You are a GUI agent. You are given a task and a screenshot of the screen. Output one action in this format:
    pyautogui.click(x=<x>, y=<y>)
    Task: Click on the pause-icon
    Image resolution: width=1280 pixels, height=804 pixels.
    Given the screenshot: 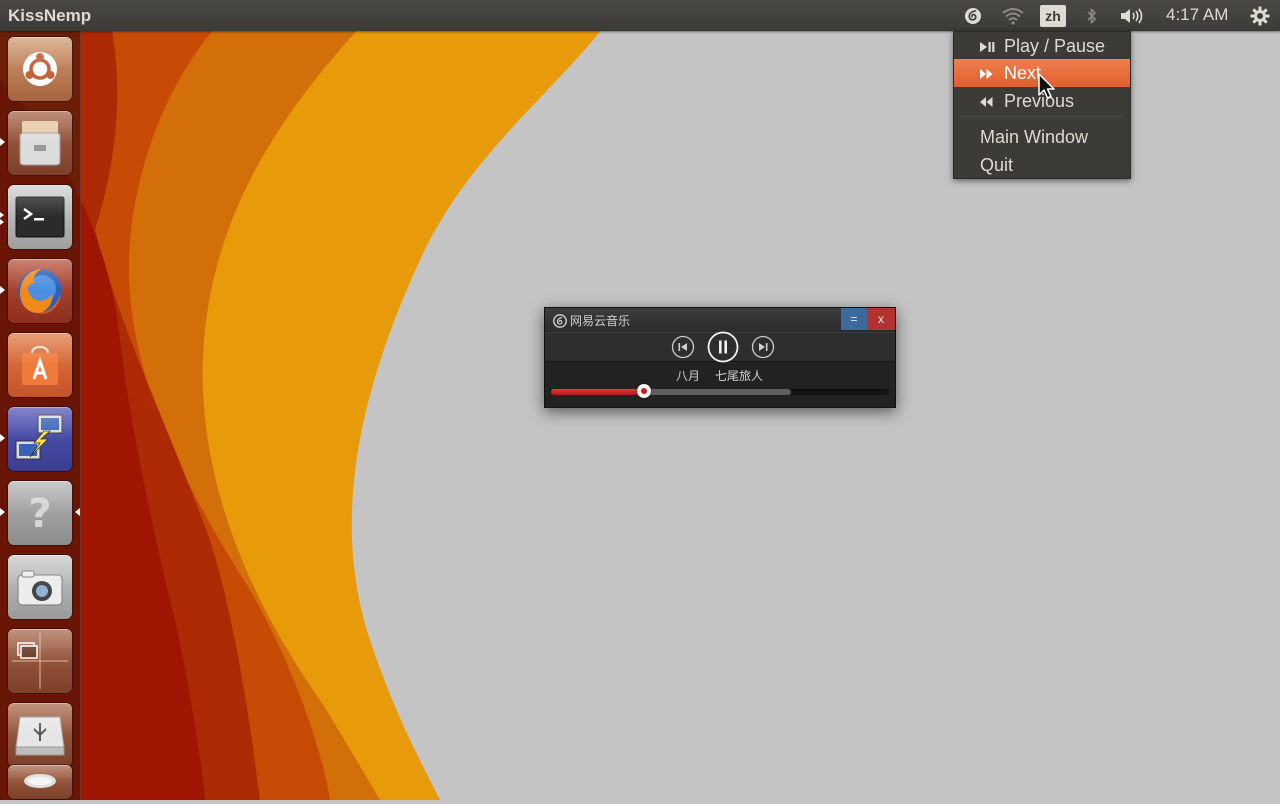 What is the action you would take?
    pyautogui.click(x=723, y=347)
    